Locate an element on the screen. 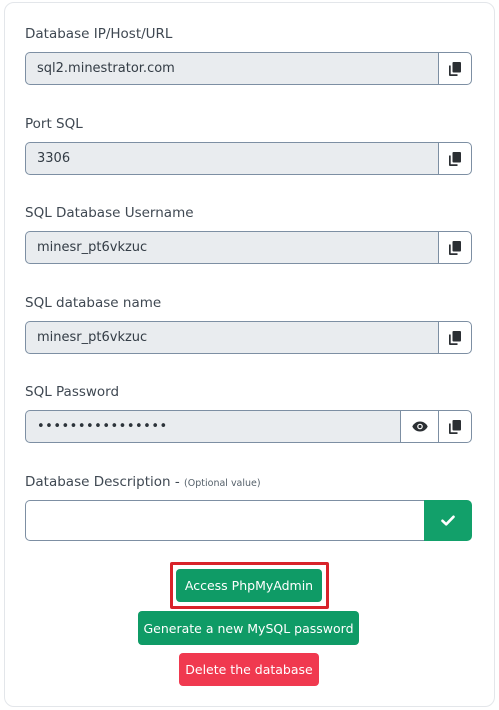 The height and width of the screenshot is (710, 499). dbname-field: minesr_pt6vkzuc is located at coordinates (231, 337).